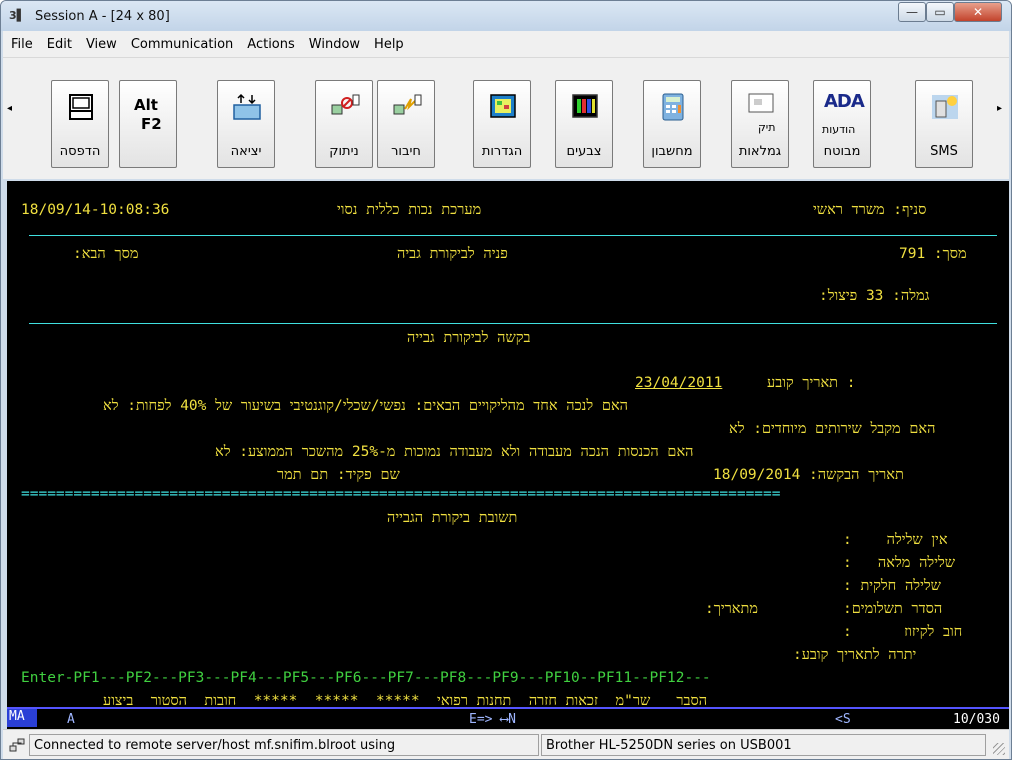 The image size is (1012, 760). What do you see at coordinates (246, 151) in the screenshot?
I see `exit-label: יציאה` at bounding box center [246, 151].